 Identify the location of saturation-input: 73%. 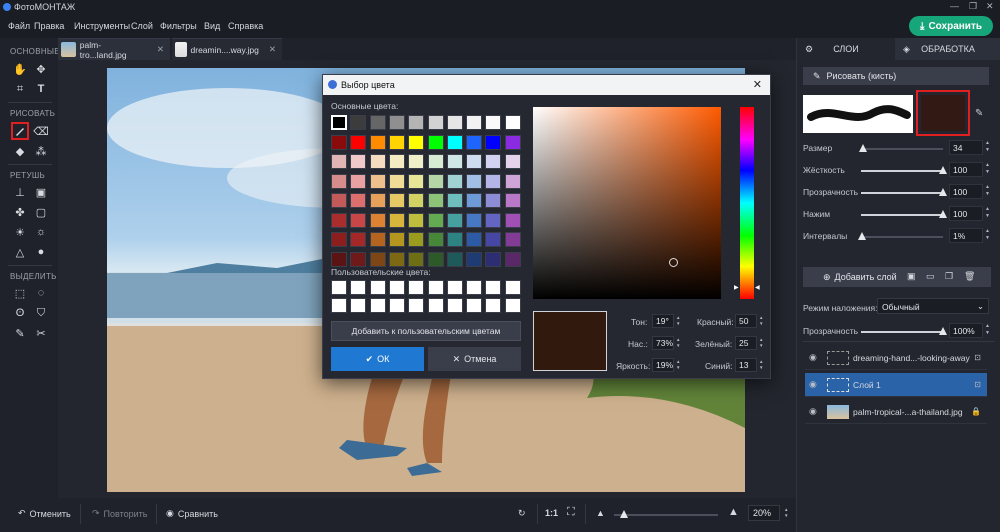
(663, 343).